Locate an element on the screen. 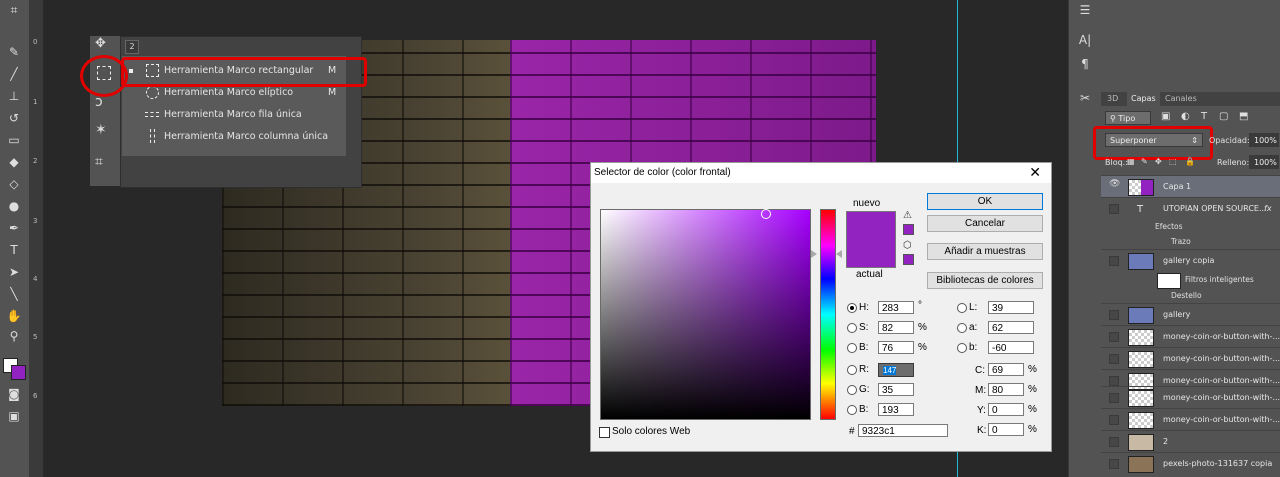  crop-tool-icon: ⌗ is located at coordinates (99, 162).